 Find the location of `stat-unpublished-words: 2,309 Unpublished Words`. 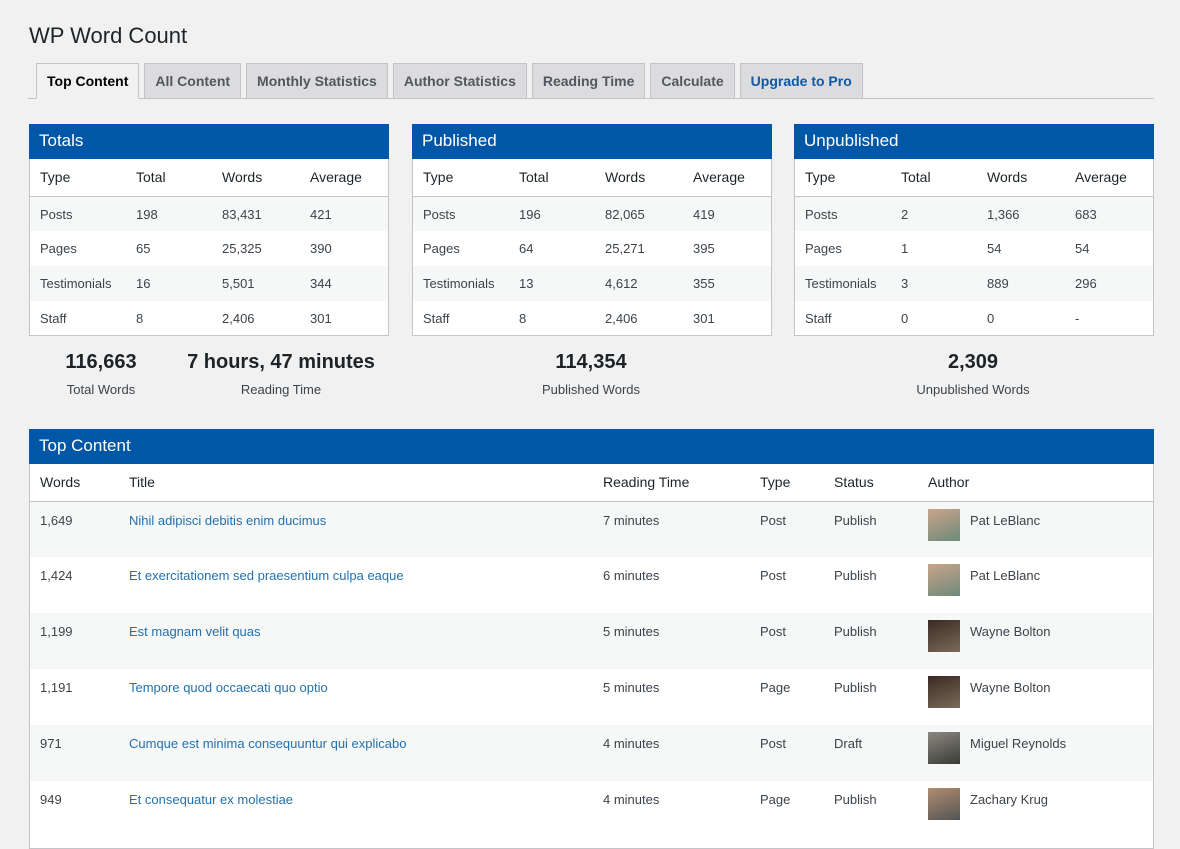

stat-unpublished-words: 2,309 Unpublished Words is located at coordinates (973, 374).